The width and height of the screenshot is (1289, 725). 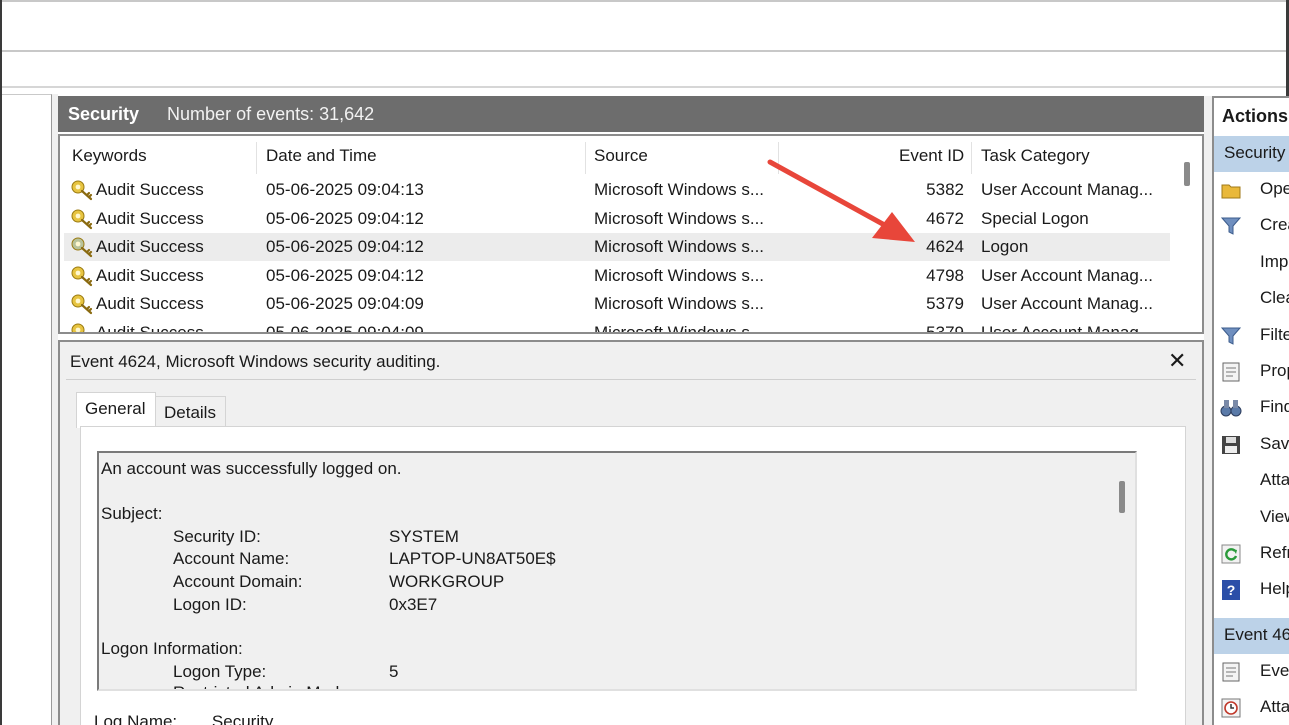 What do you see at coordinates (1274, 670) in the screenshot?
I see `action-label: Event Properties` at bounding box center [1274, 670].